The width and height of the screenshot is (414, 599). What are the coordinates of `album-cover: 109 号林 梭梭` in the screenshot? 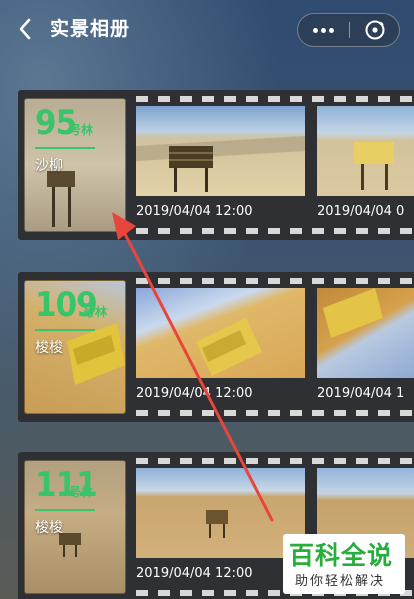 It's located at (75, 347).